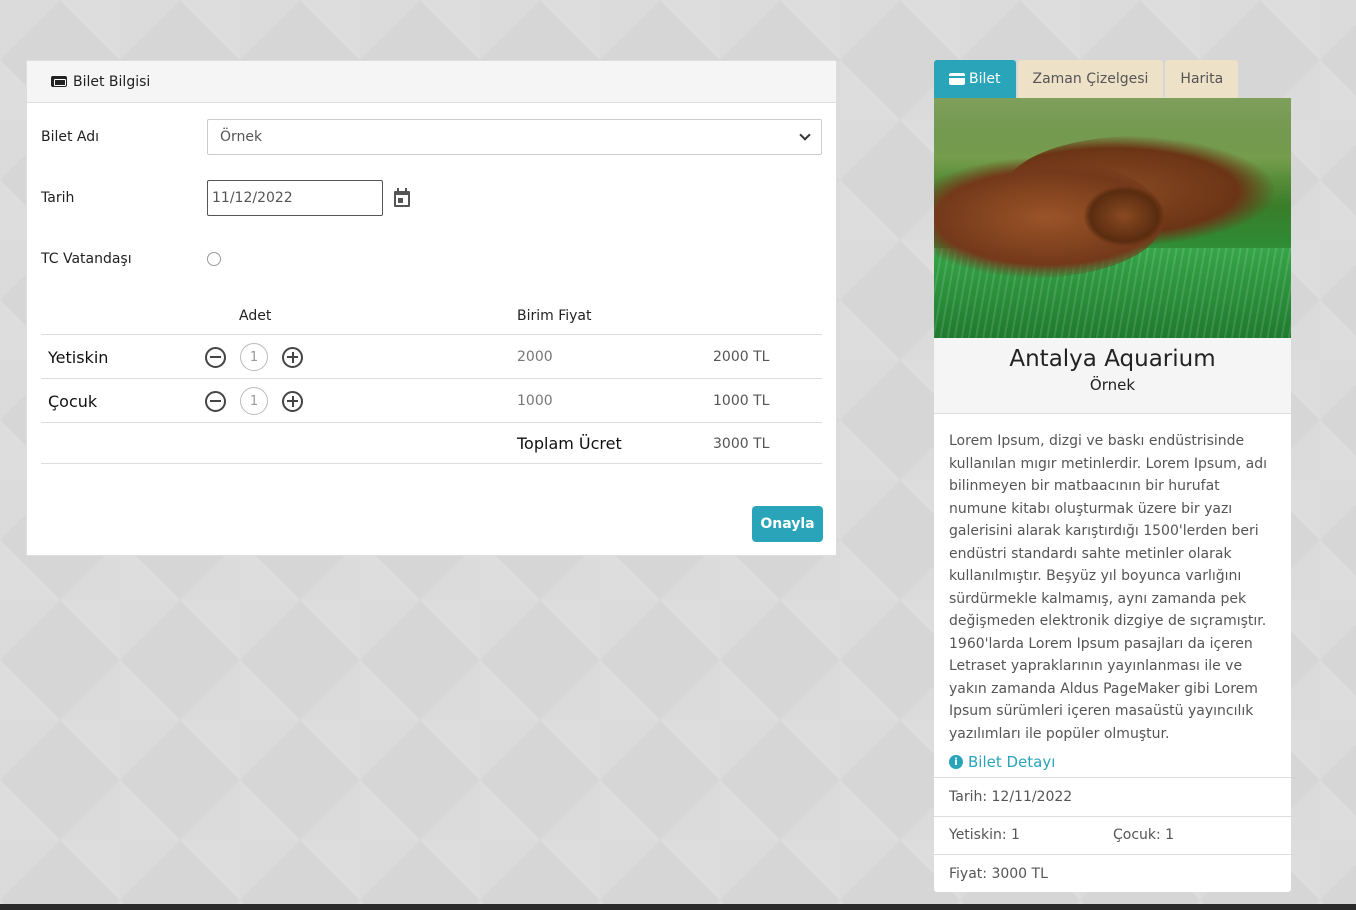 The width and height of the screenshot is (1356, 910). I want to click on tab-timeline: Zaman Çizelgesi, so click(1090, 79).